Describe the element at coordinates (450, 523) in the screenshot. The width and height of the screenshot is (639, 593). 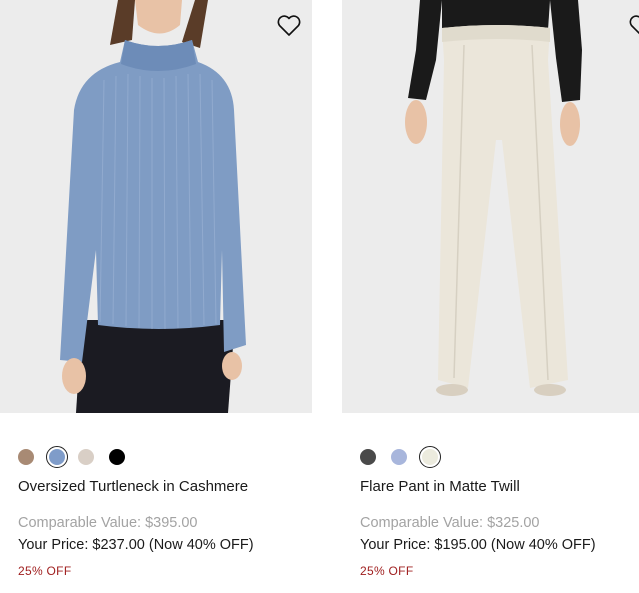
I see `comparable-value: Comparable Value: $325.00` at that location.